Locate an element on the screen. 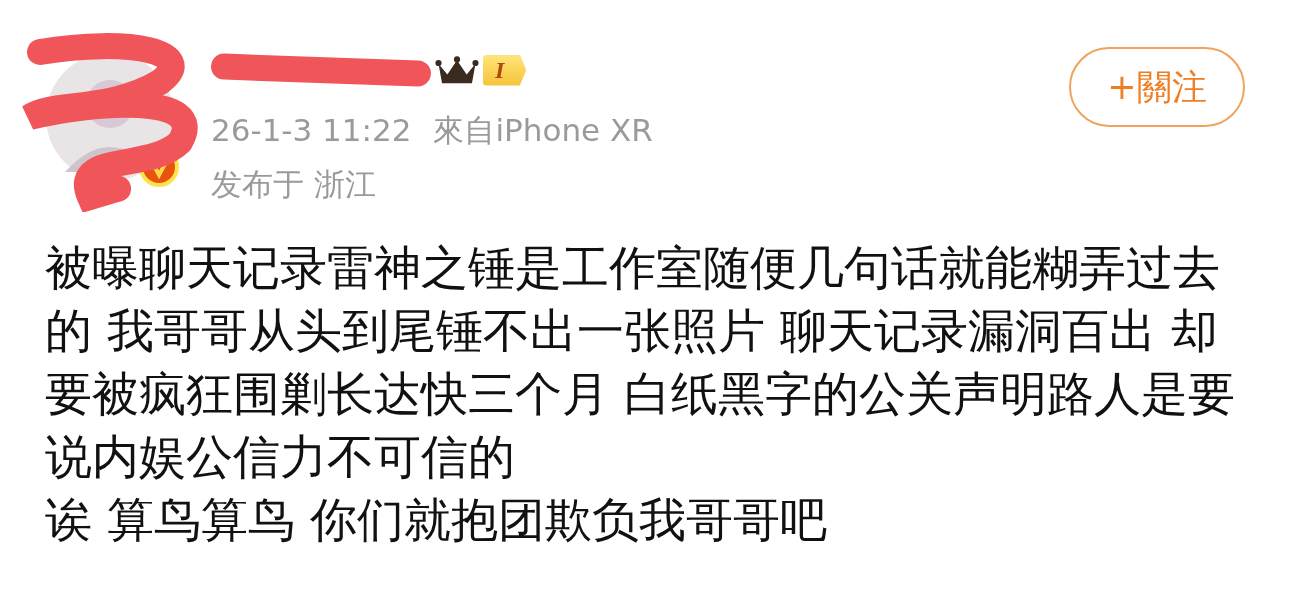 This screenshot has width=1290, height=615. post-source: 來自iPhone XR is located at coordinates (543, 130).